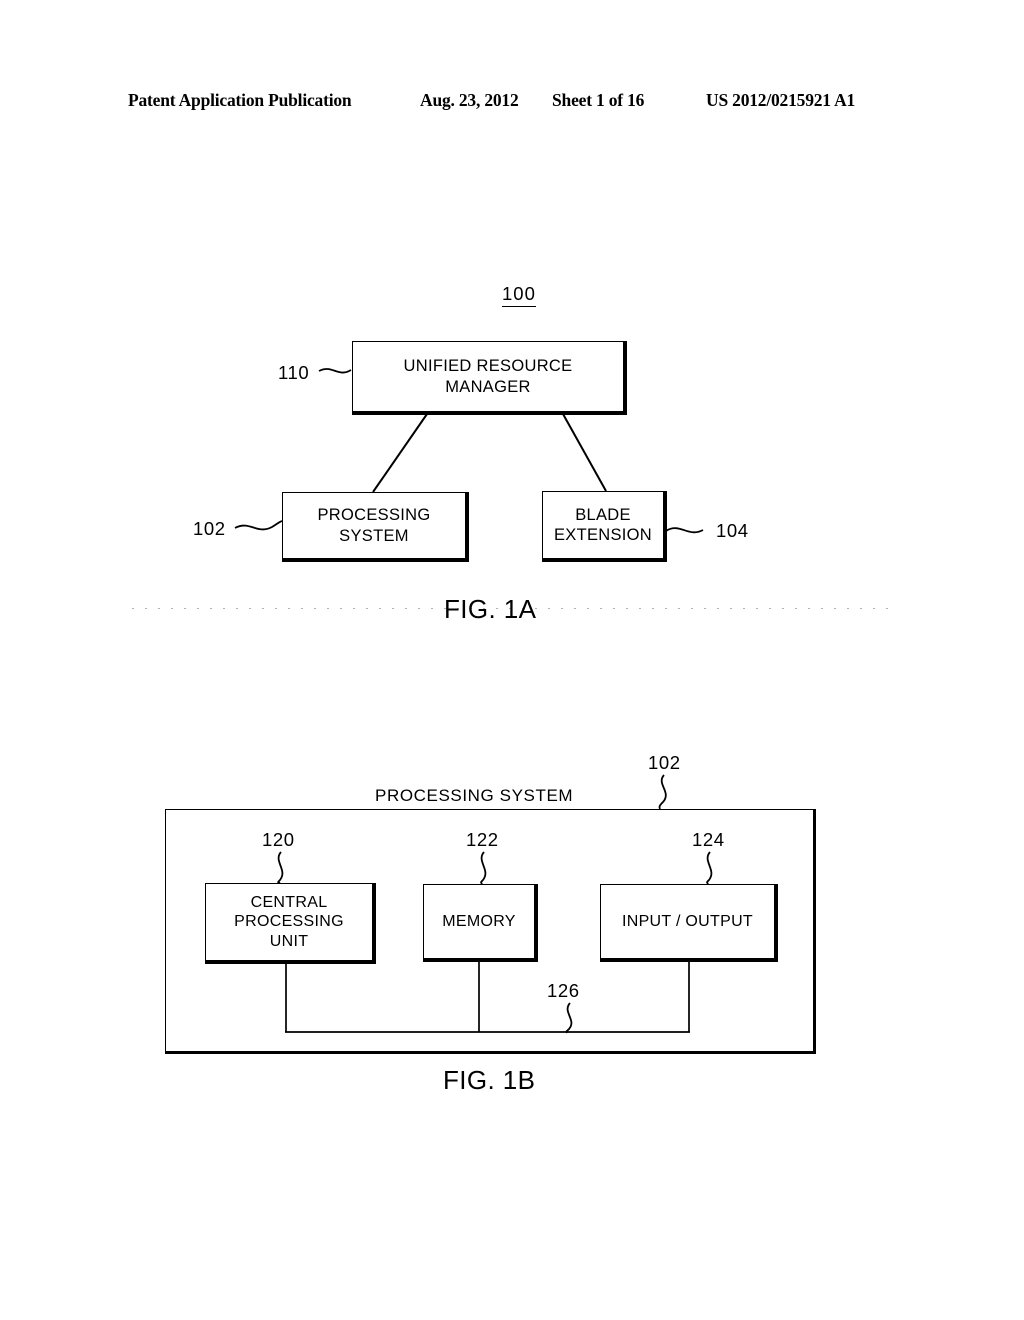 The width and height of the screenshot is (1024, 1320). What do you see at coordinates (490, 609) in the screenshot?
I see `fig1a-caption: FIG. 1A` at bounding box center [490, 609].